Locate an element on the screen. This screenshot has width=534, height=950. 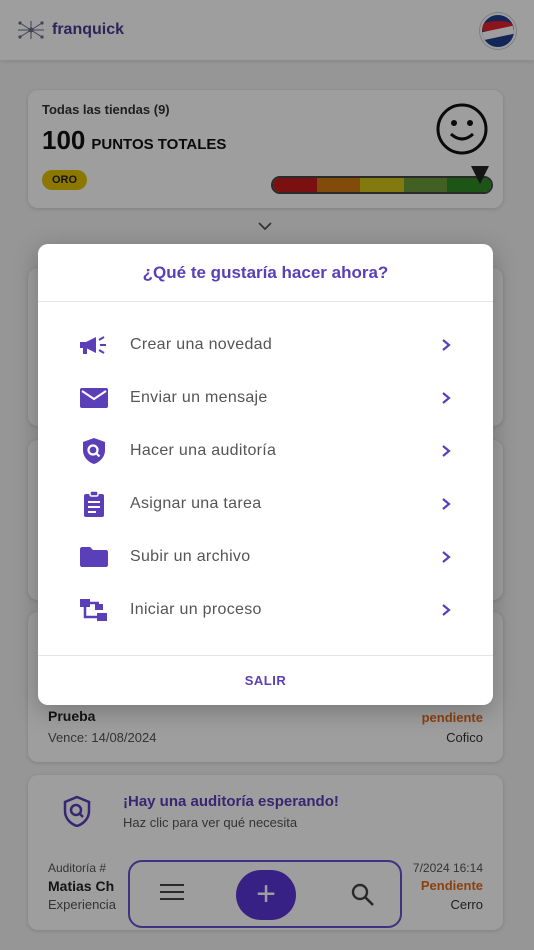
process-tree-icon is located at coordinates (94, 610).